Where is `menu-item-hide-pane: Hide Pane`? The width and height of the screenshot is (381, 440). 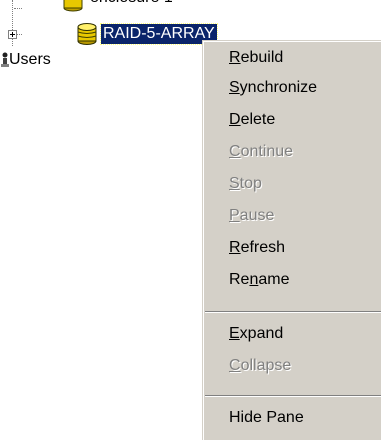
menu-item-hide-pane: Hide Pane is located at coordinates (266, 418).